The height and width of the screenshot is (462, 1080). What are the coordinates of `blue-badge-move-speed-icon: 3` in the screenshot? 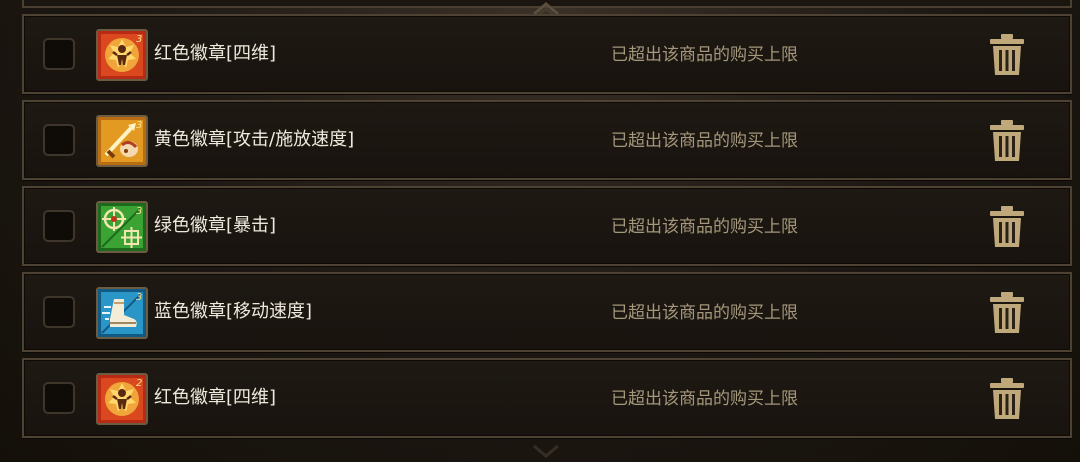 It's located at (122, 313).